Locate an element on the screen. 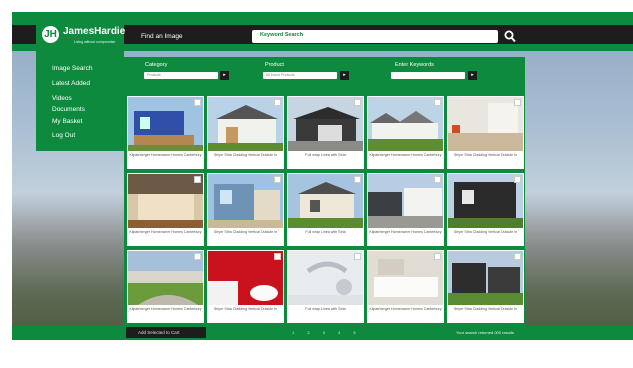 Image resolution: width=633 pixels, height=368 pixels. category-label: Category is located at coordinates (156, 65).